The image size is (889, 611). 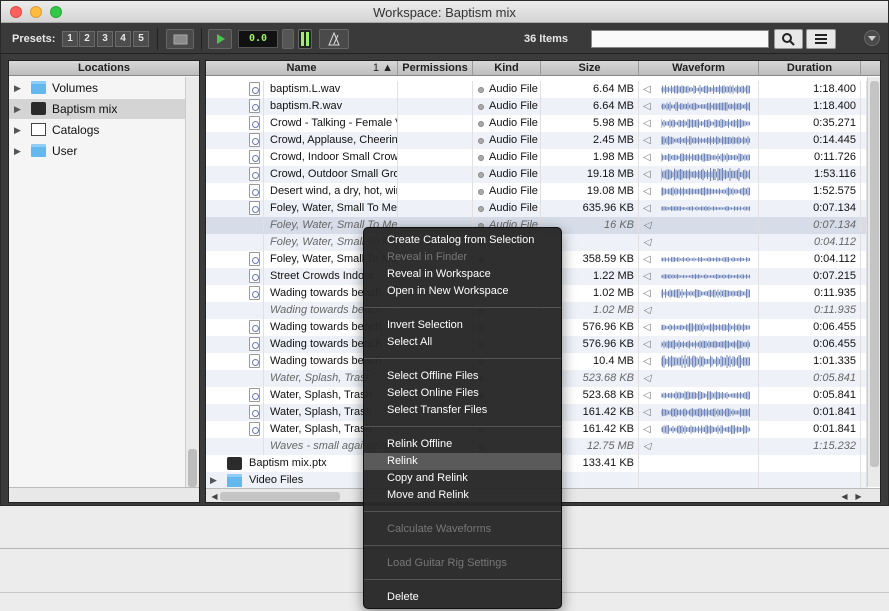 I want to click on column-header-kind: Kind, so click(x=507, y=68).